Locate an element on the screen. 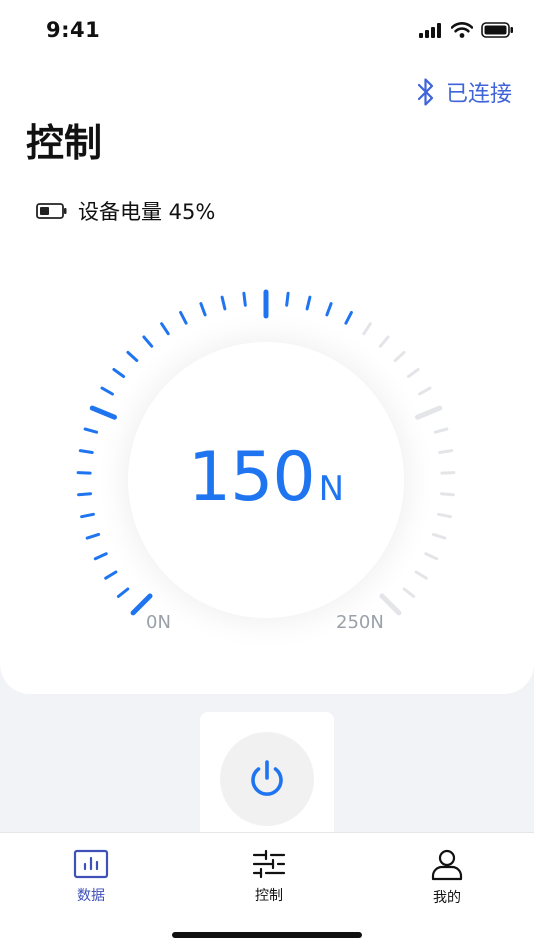  gauge-max-label: 250N is located at coordinates (360, 622).